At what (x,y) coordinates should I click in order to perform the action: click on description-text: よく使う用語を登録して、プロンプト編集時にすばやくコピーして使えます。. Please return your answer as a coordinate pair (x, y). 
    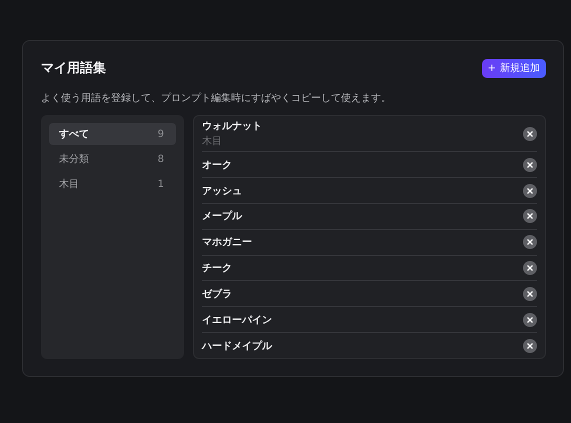
    Looking at the image, I should click on (216, 98).